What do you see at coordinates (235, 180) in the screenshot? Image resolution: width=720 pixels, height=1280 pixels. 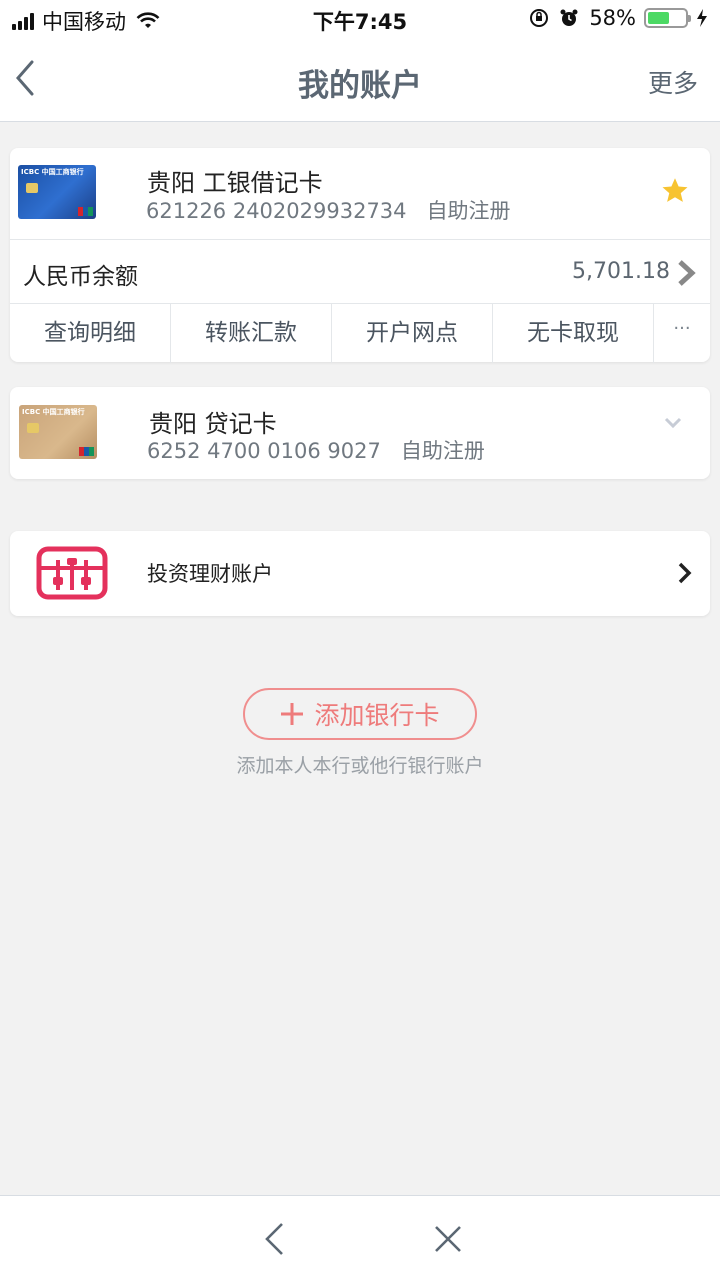 I see `card-name: 贵阳 工银借记卡` at bounding box center [235, 180].